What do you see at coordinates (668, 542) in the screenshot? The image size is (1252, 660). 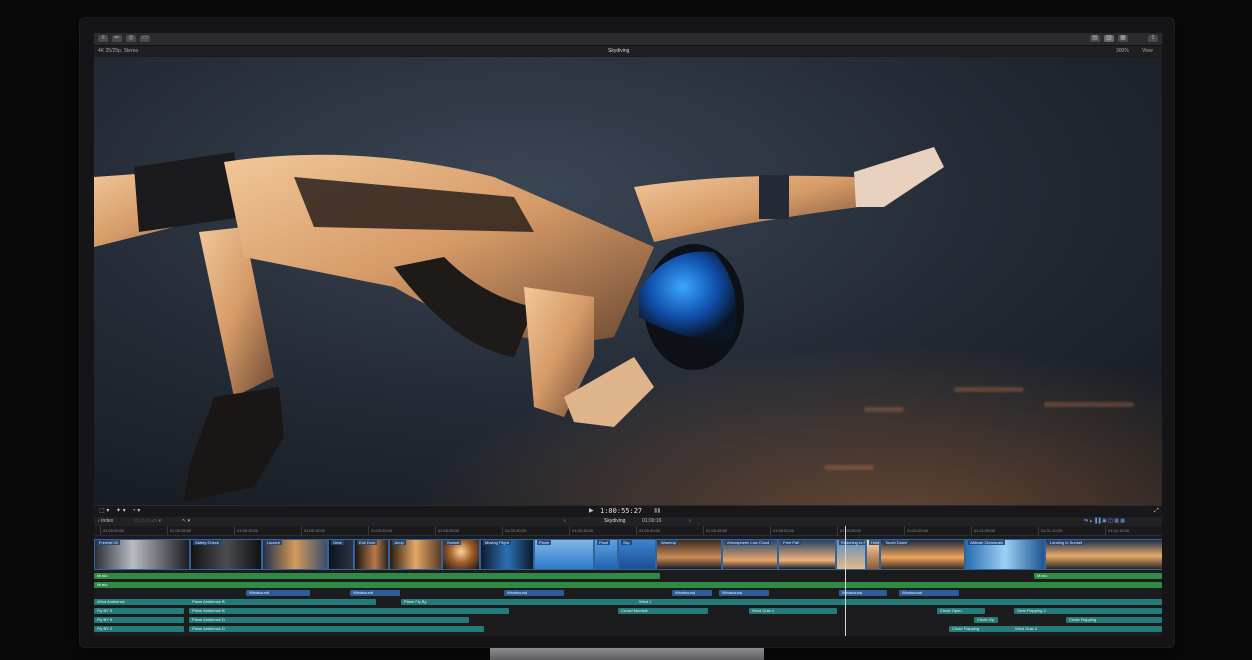 I see `clip-label: Warmup` at bounding box center [668, 542].